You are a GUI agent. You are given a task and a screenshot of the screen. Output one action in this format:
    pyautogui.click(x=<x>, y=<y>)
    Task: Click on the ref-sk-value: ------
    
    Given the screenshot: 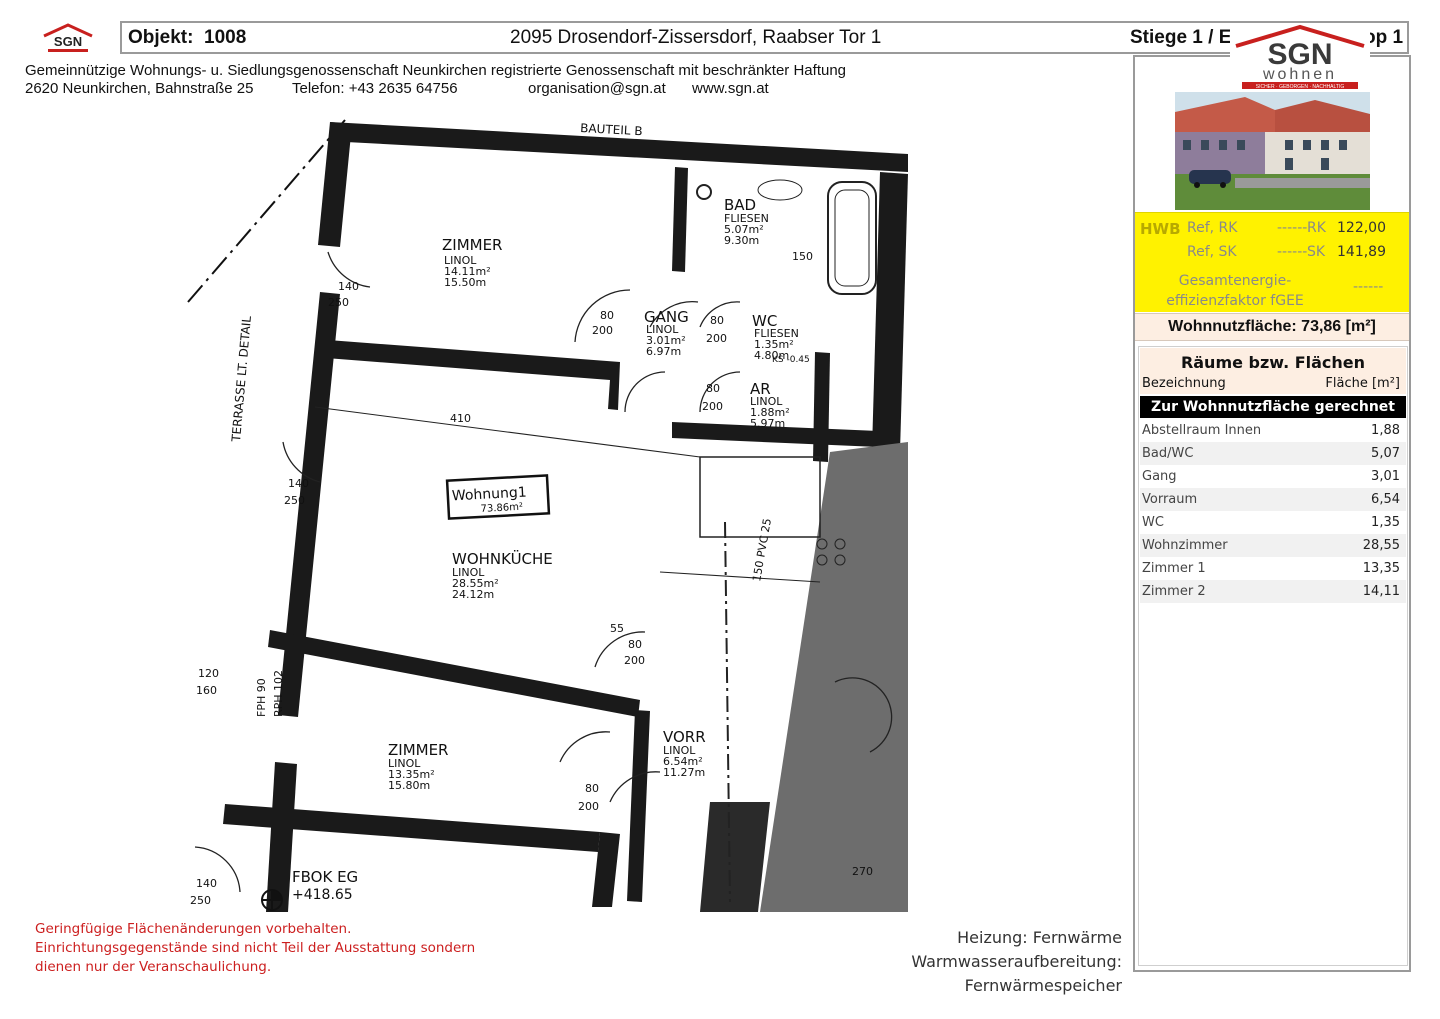 What is the action you would take?
    pyautogui.click(x=1292, y=252)
    